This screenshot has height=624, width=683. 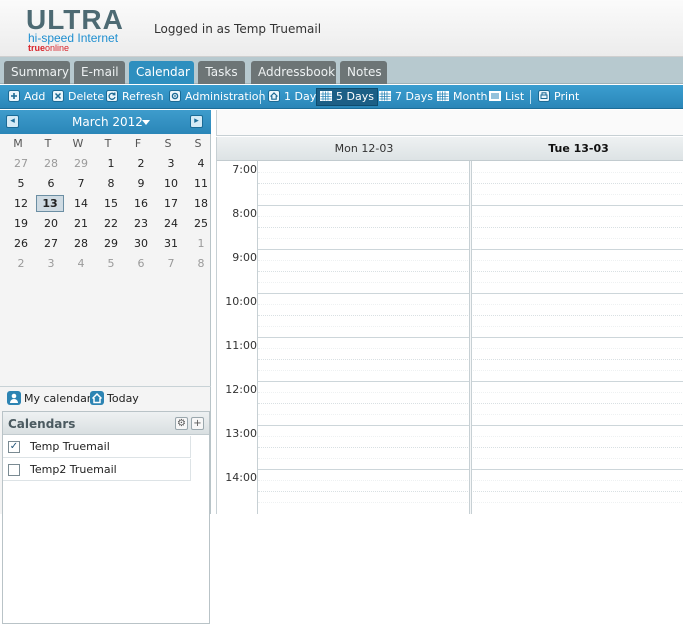 What do you see at coordinates (470, 337) in the screenshot?
I see `day-column-divider` at bounding box center [470, 337].